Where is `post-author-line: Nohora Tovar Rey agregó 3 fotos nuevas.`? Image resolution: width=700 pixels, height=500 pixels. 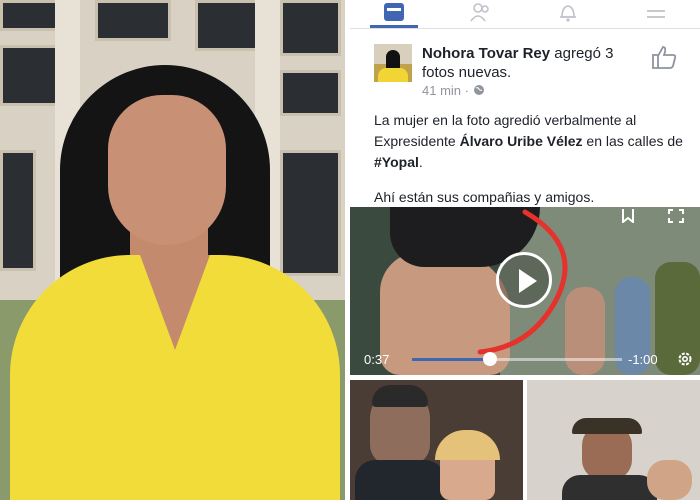
post-author-line: Nohora Tovar Rey agregó 3 fotos nuevas. is located at coordinates (537, 63).